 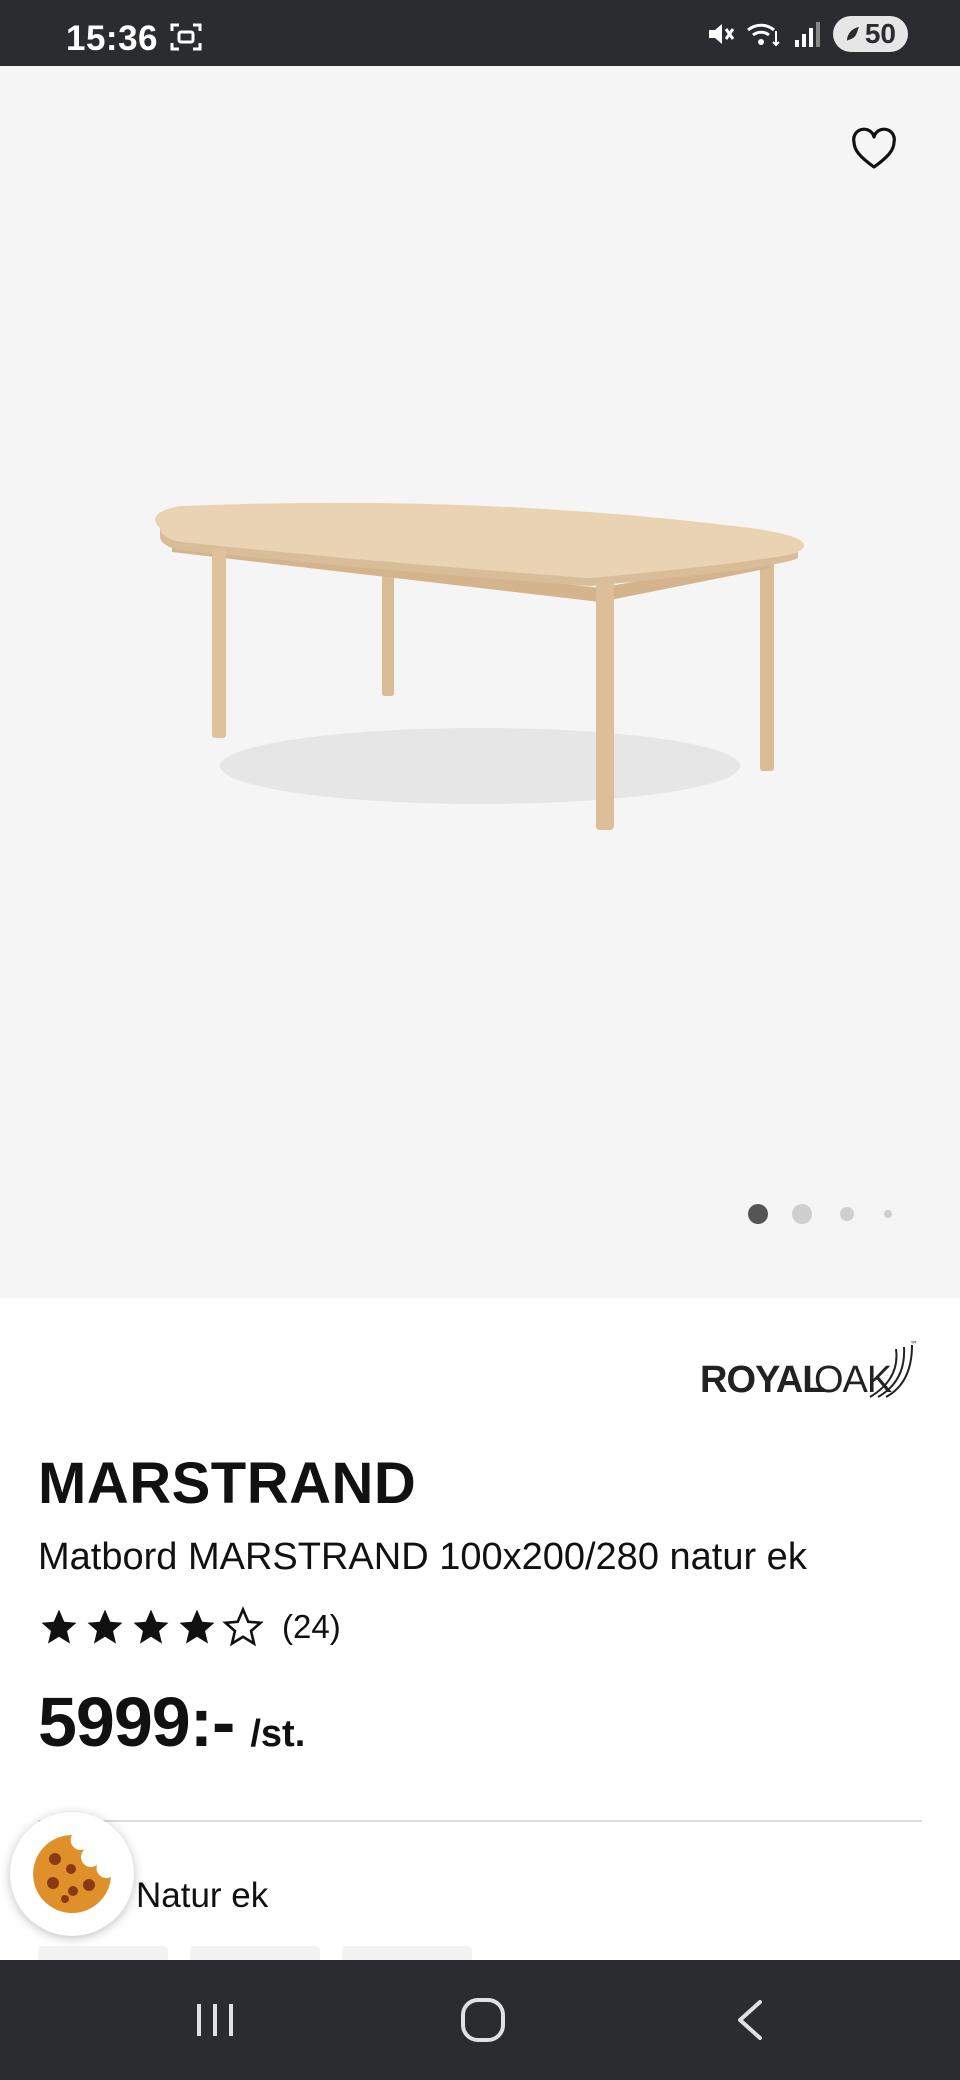 What do you see at coordinates (483, 2020) in the screenshot?
I see `home-icon` at bounding box center [483, 2020].